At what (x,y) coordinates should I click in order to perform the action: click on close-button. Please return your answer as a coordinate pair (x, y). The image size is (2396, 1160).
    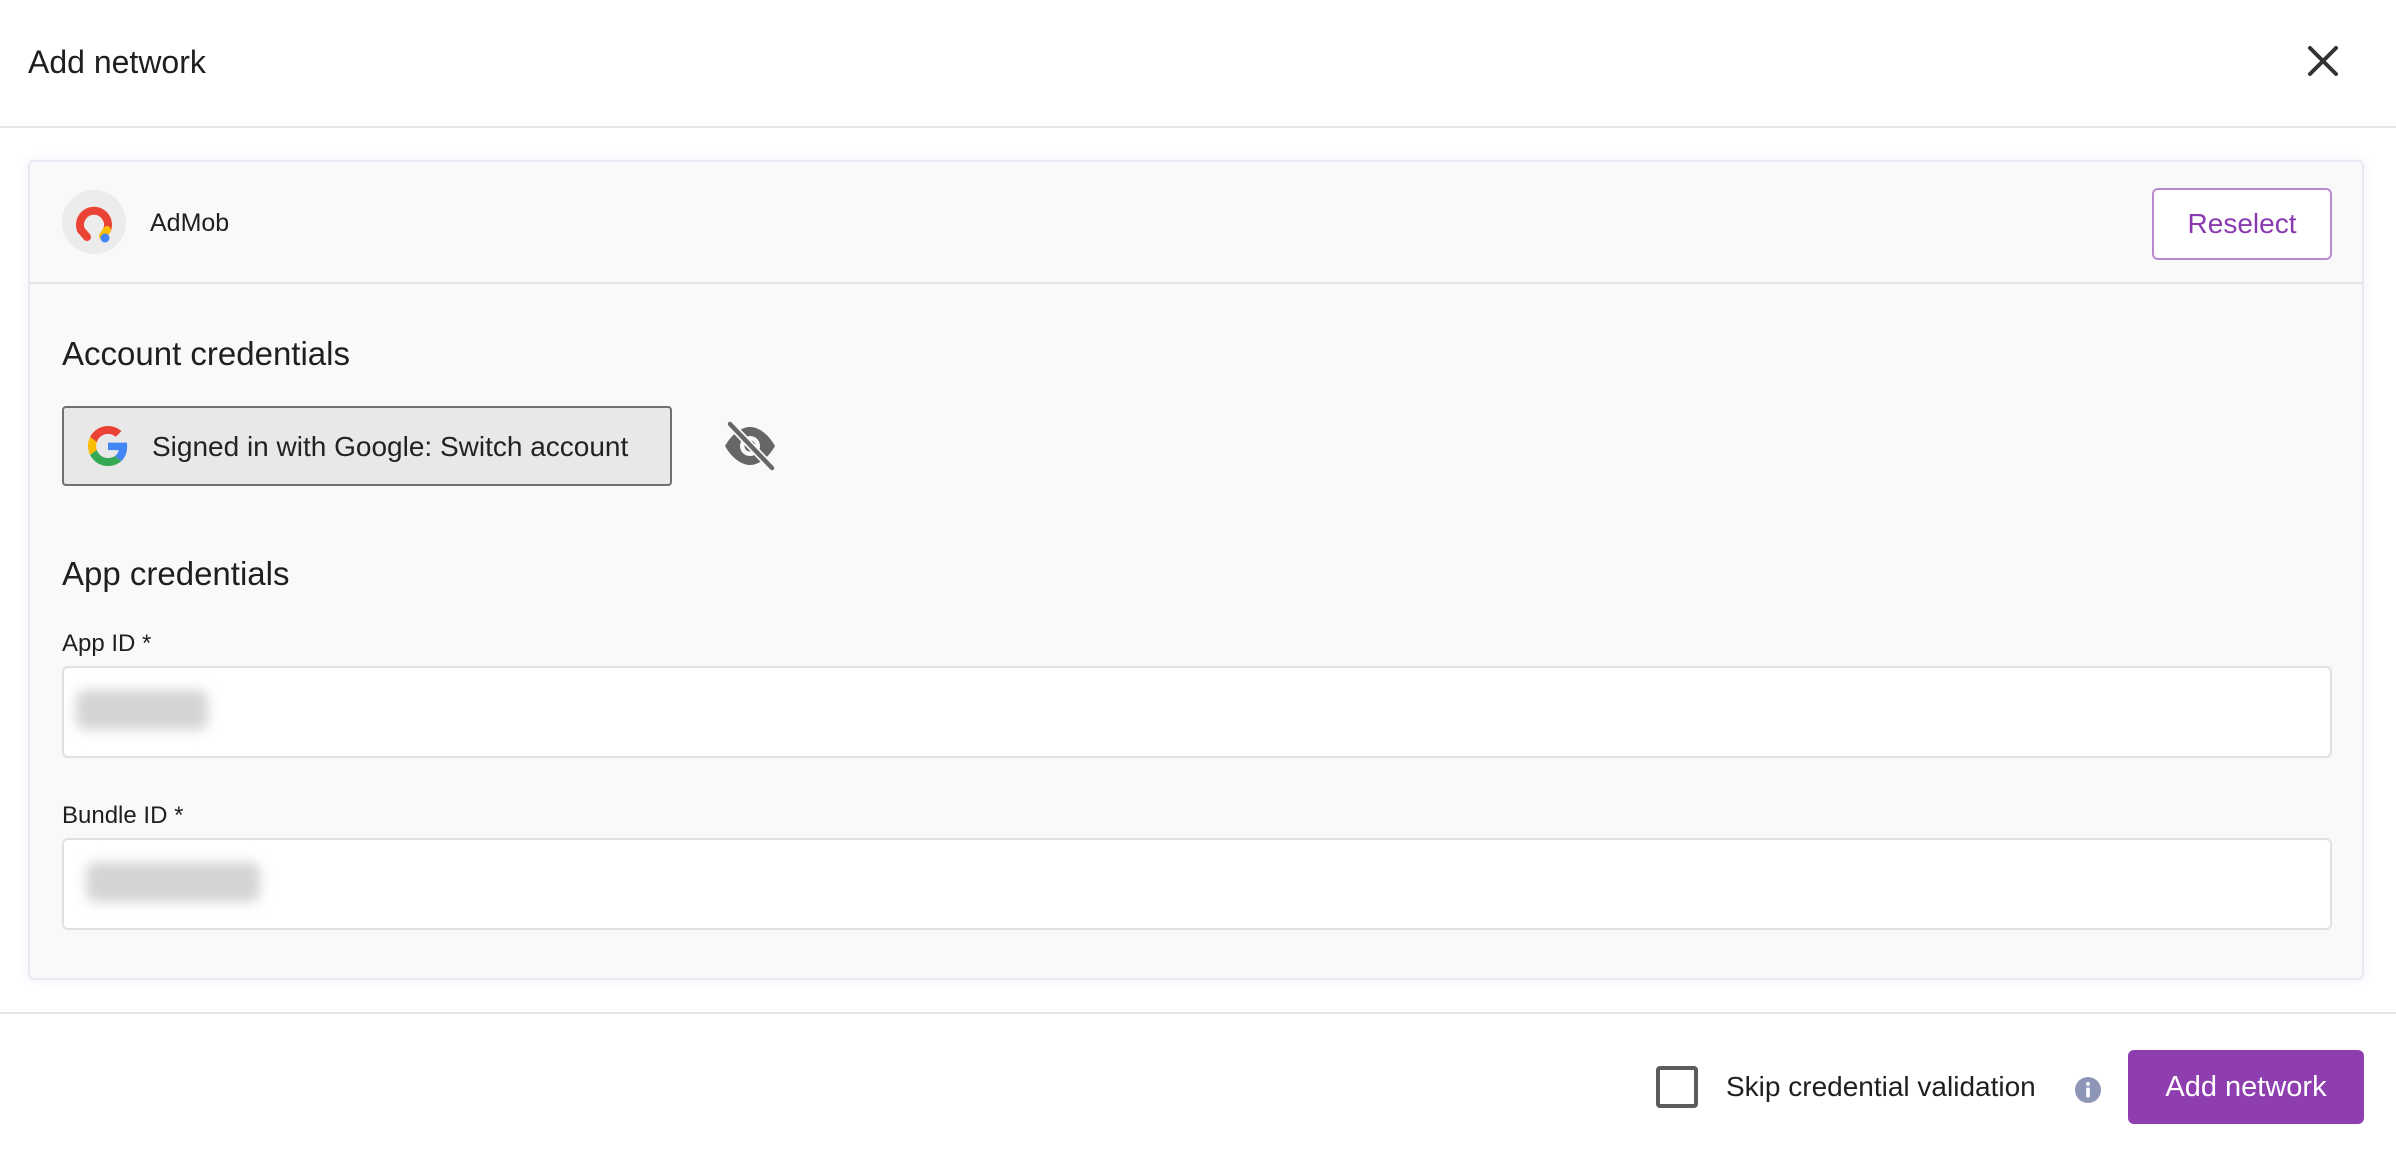
    Looking at the image, I should click on (2323, 61).